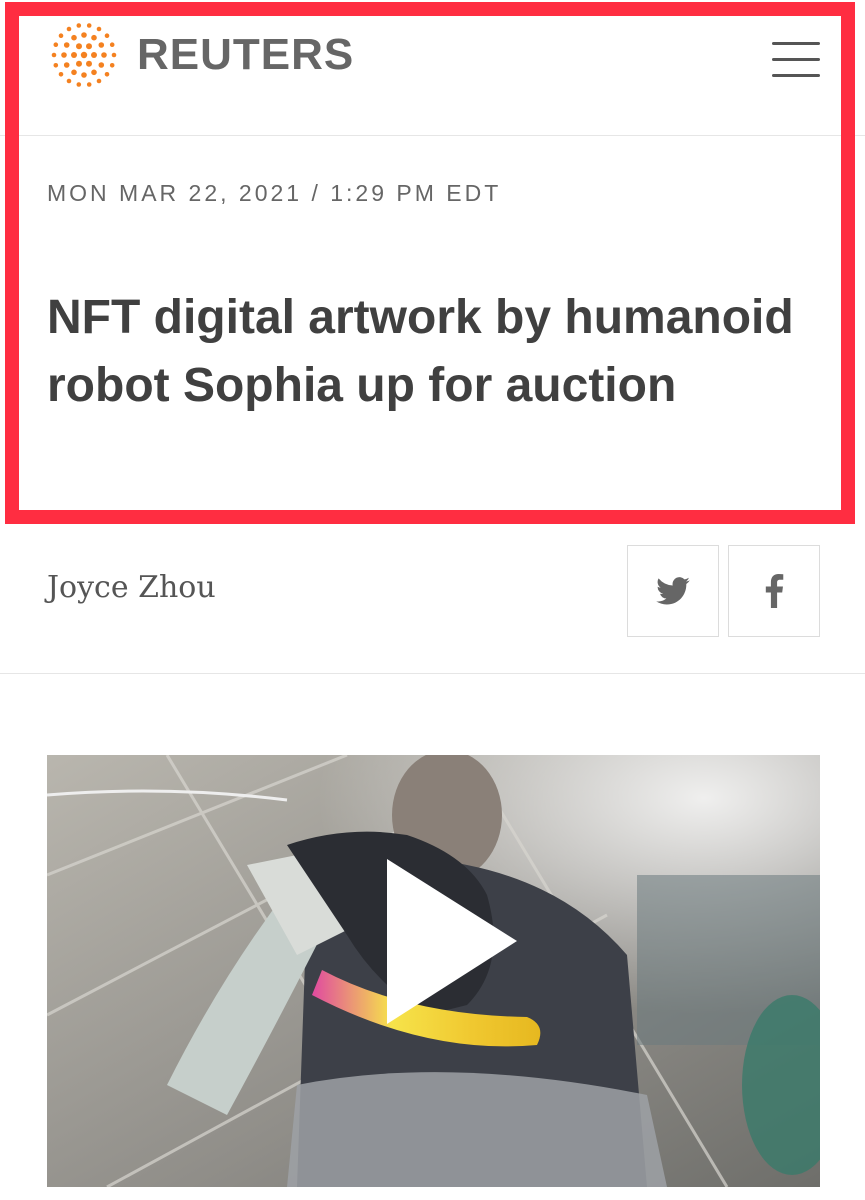  What do you see at coordinates (432, 68) in the screenshot?
I see `site-header: REUTERS` at bounding box center [432, 68].